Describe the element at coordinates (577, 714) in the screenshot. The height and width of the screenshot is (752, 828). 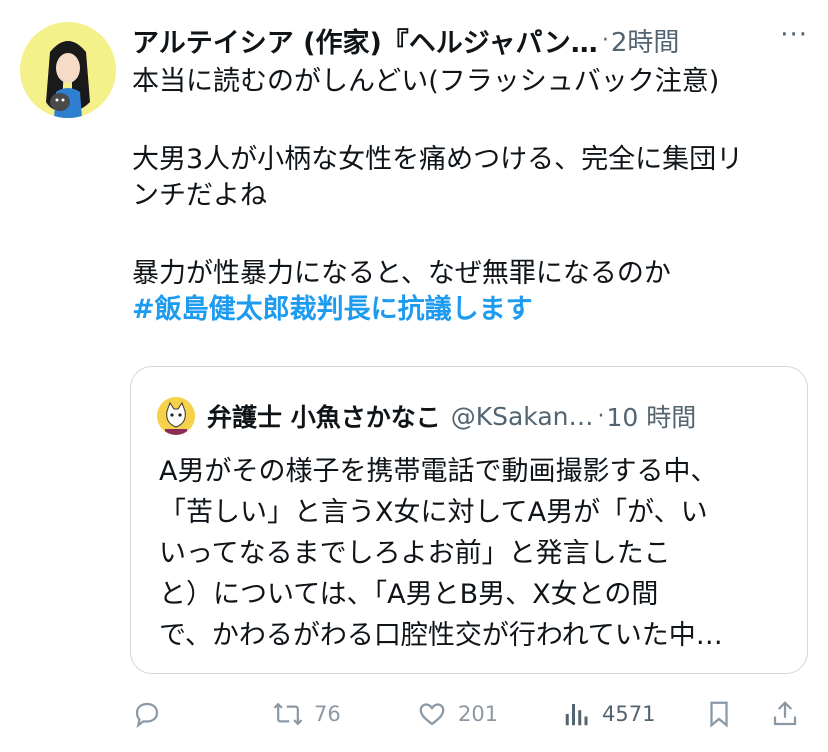
I see `views-icon` at that location.